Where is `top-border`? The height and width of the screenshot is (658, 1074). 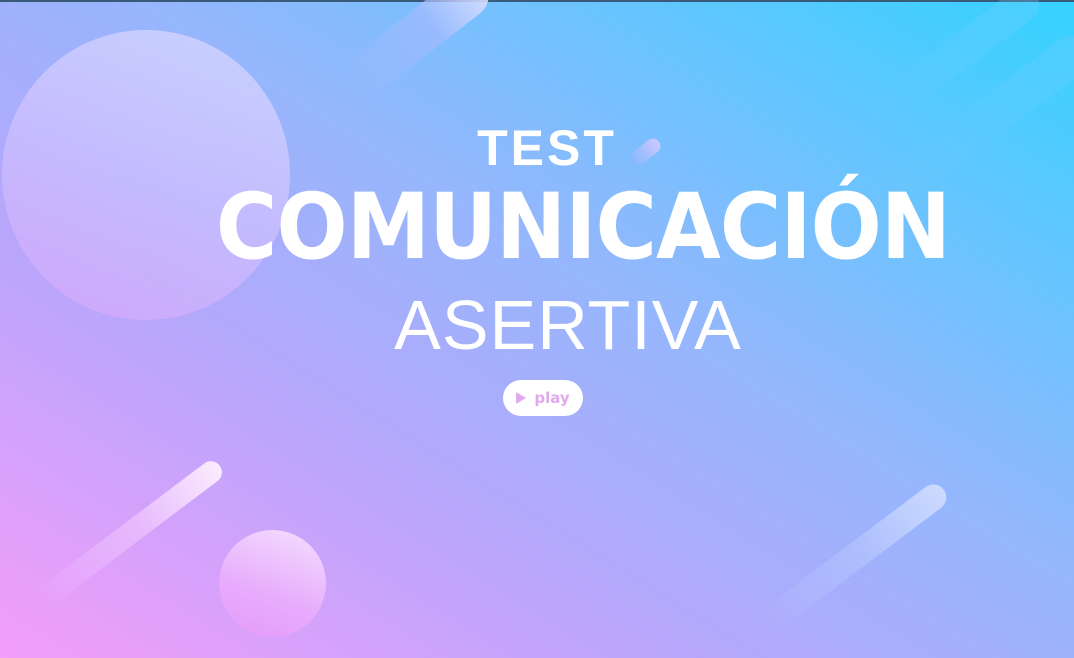
top-border is located at coordinates (537, 1).